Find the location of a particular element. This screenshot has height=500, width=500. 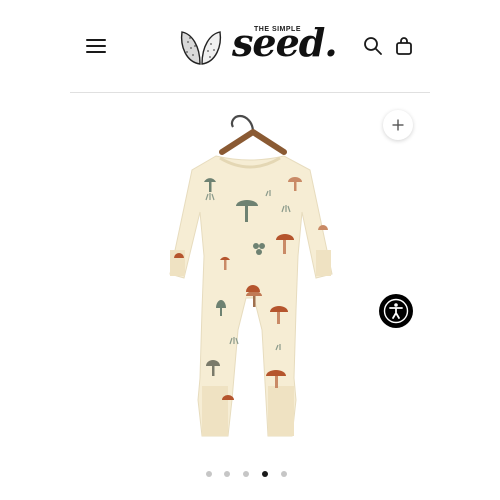

leaf-logo-icon is located at coordinates (201, 48).